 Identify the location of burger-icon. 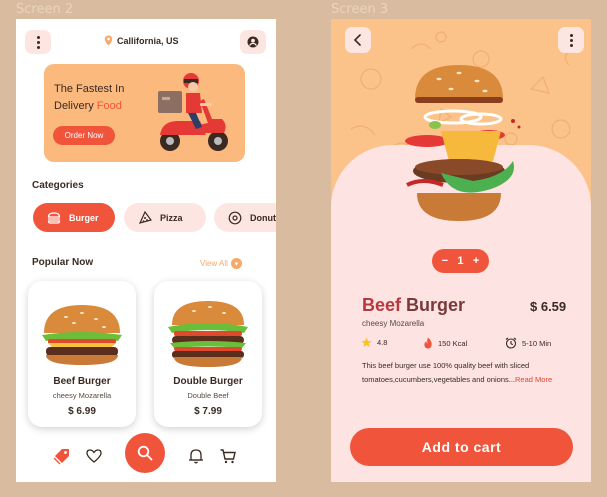
(54, 217).